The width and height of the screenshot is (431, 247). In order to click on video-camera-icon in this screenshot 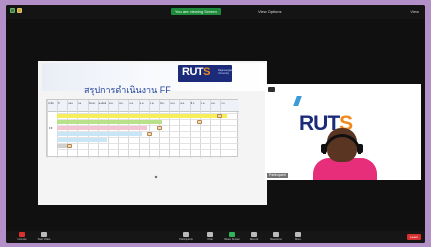, I will do `click(44, 234)`.